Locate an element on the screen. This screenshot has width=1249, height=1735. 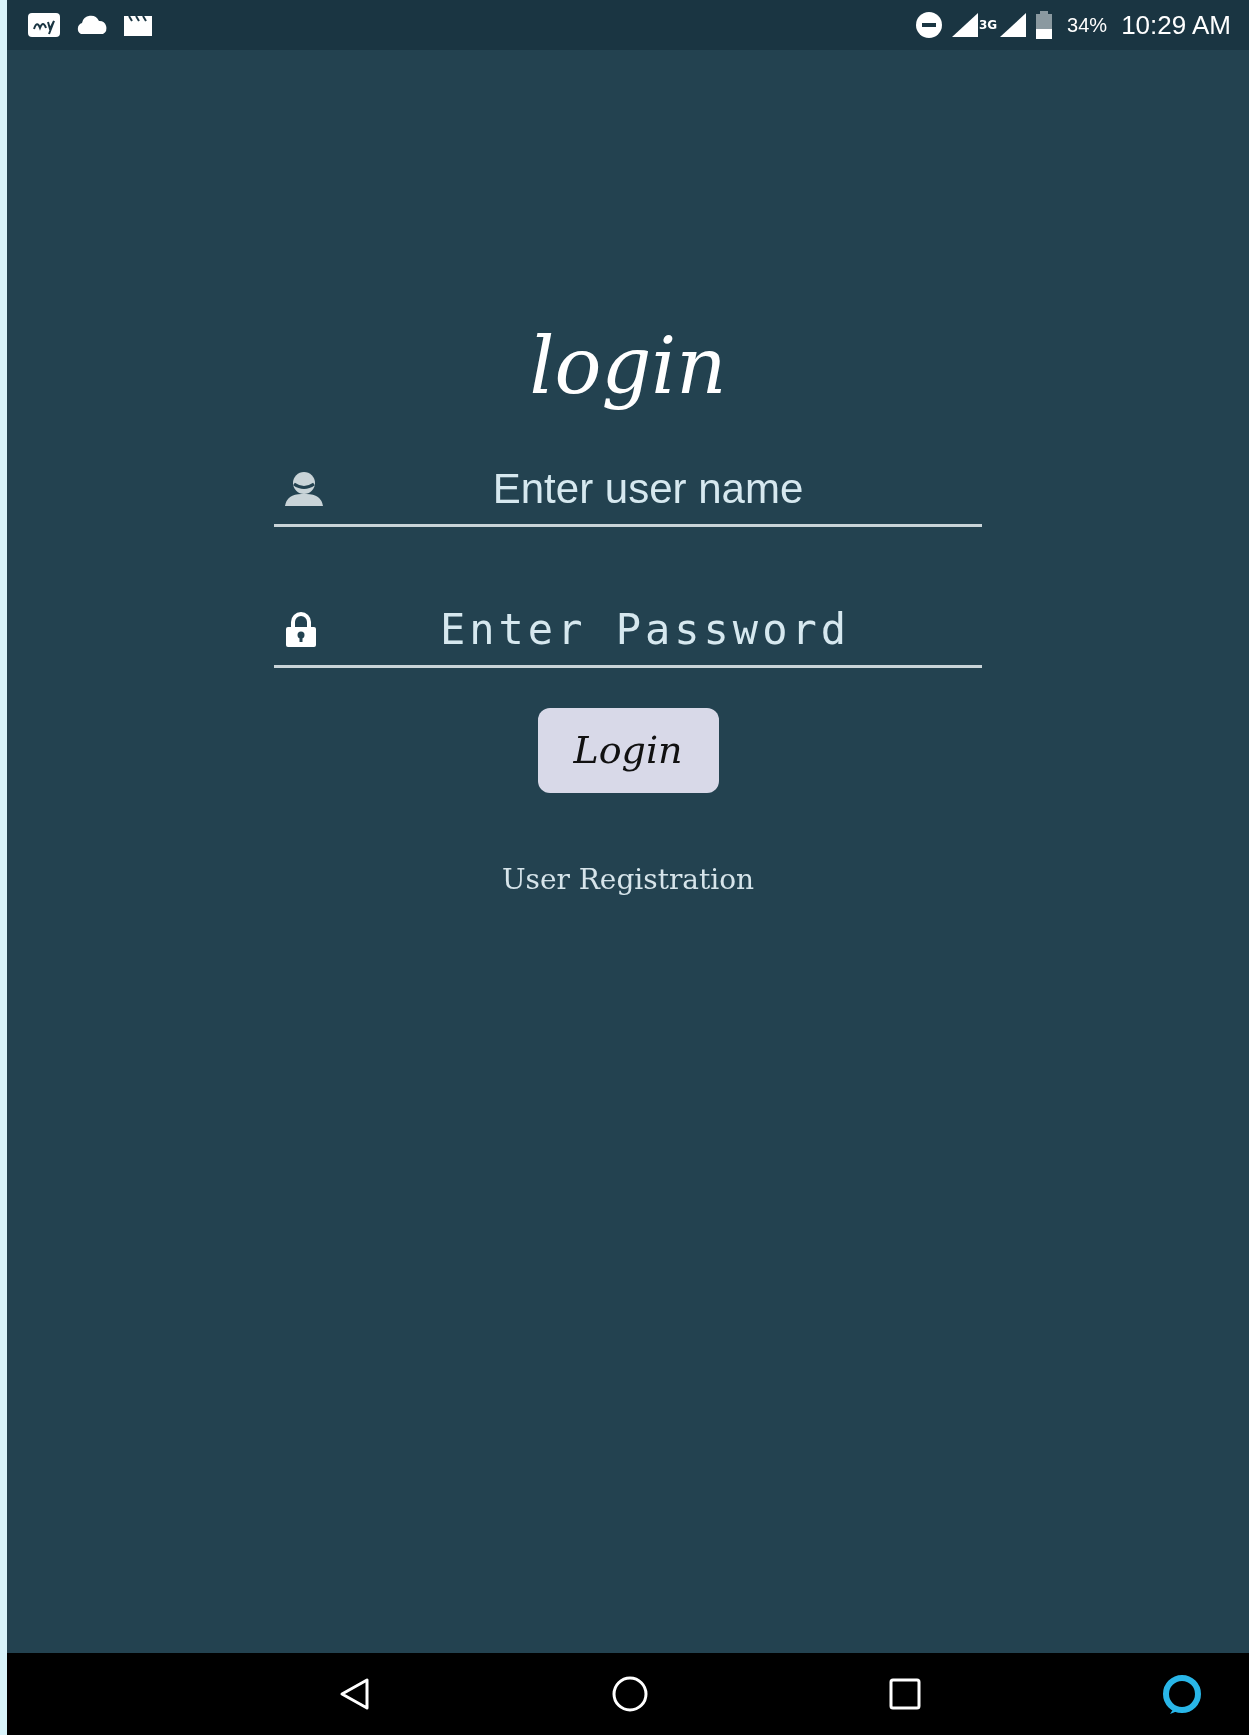
login-button: Login is located at coordinates (628, 750).